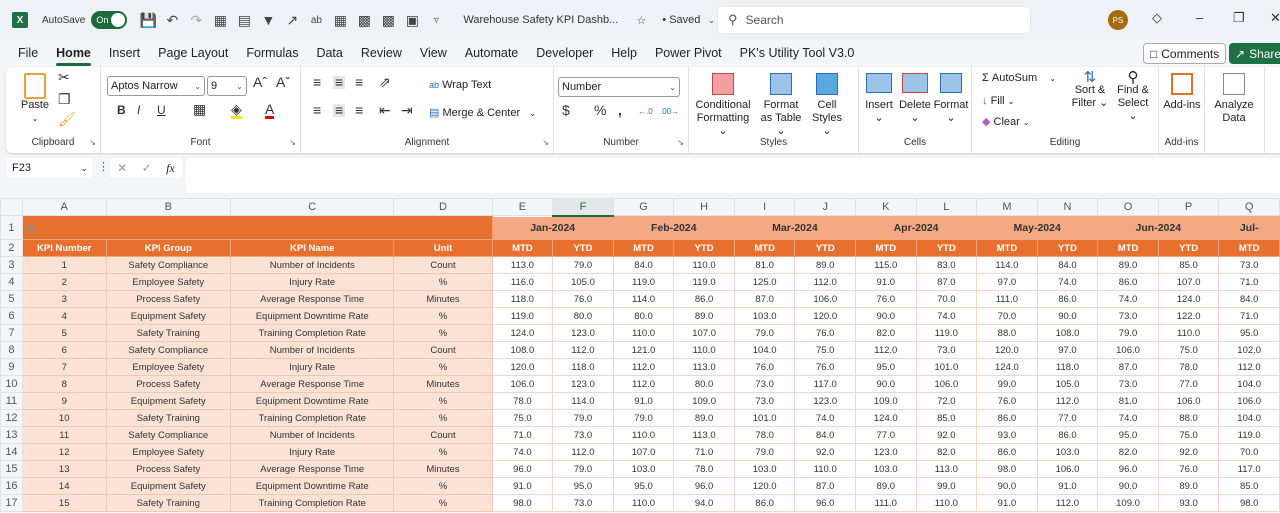 This screenshot has height=513, width=1280. What do you see at coordinates (316, 20) in the screenshot?
I see `spelling-icon: ab` at bounding box center [316, 20].